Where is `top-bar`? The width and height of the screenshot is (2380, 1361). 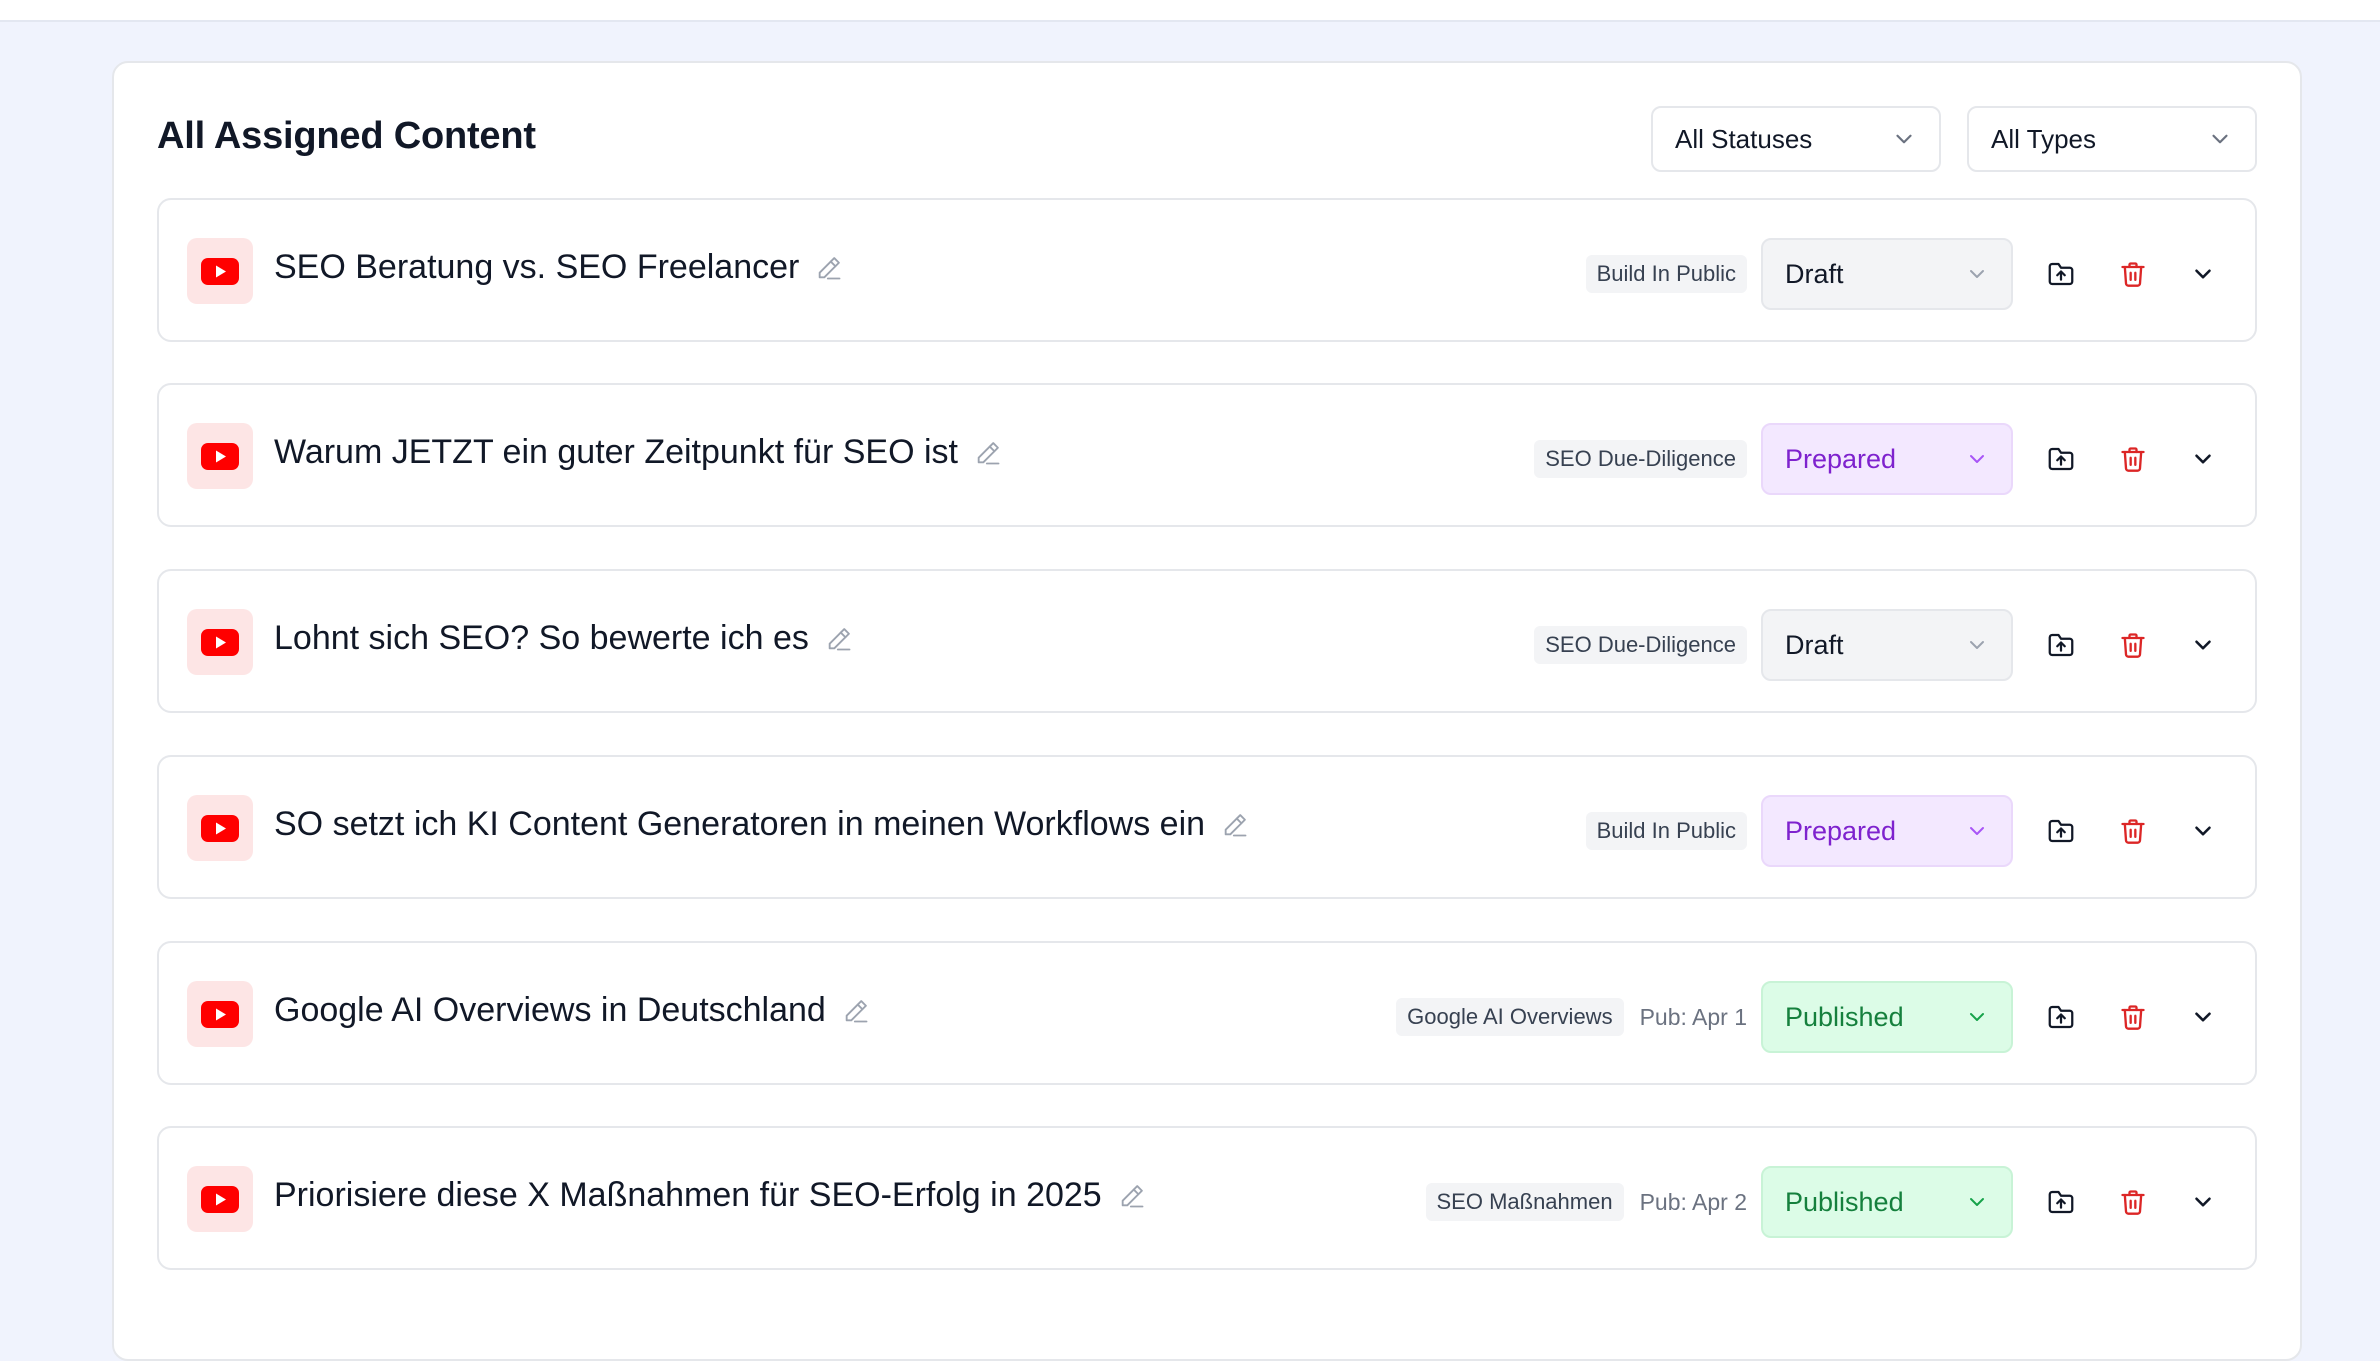
top-bar is located at coordinates (1190, 11).